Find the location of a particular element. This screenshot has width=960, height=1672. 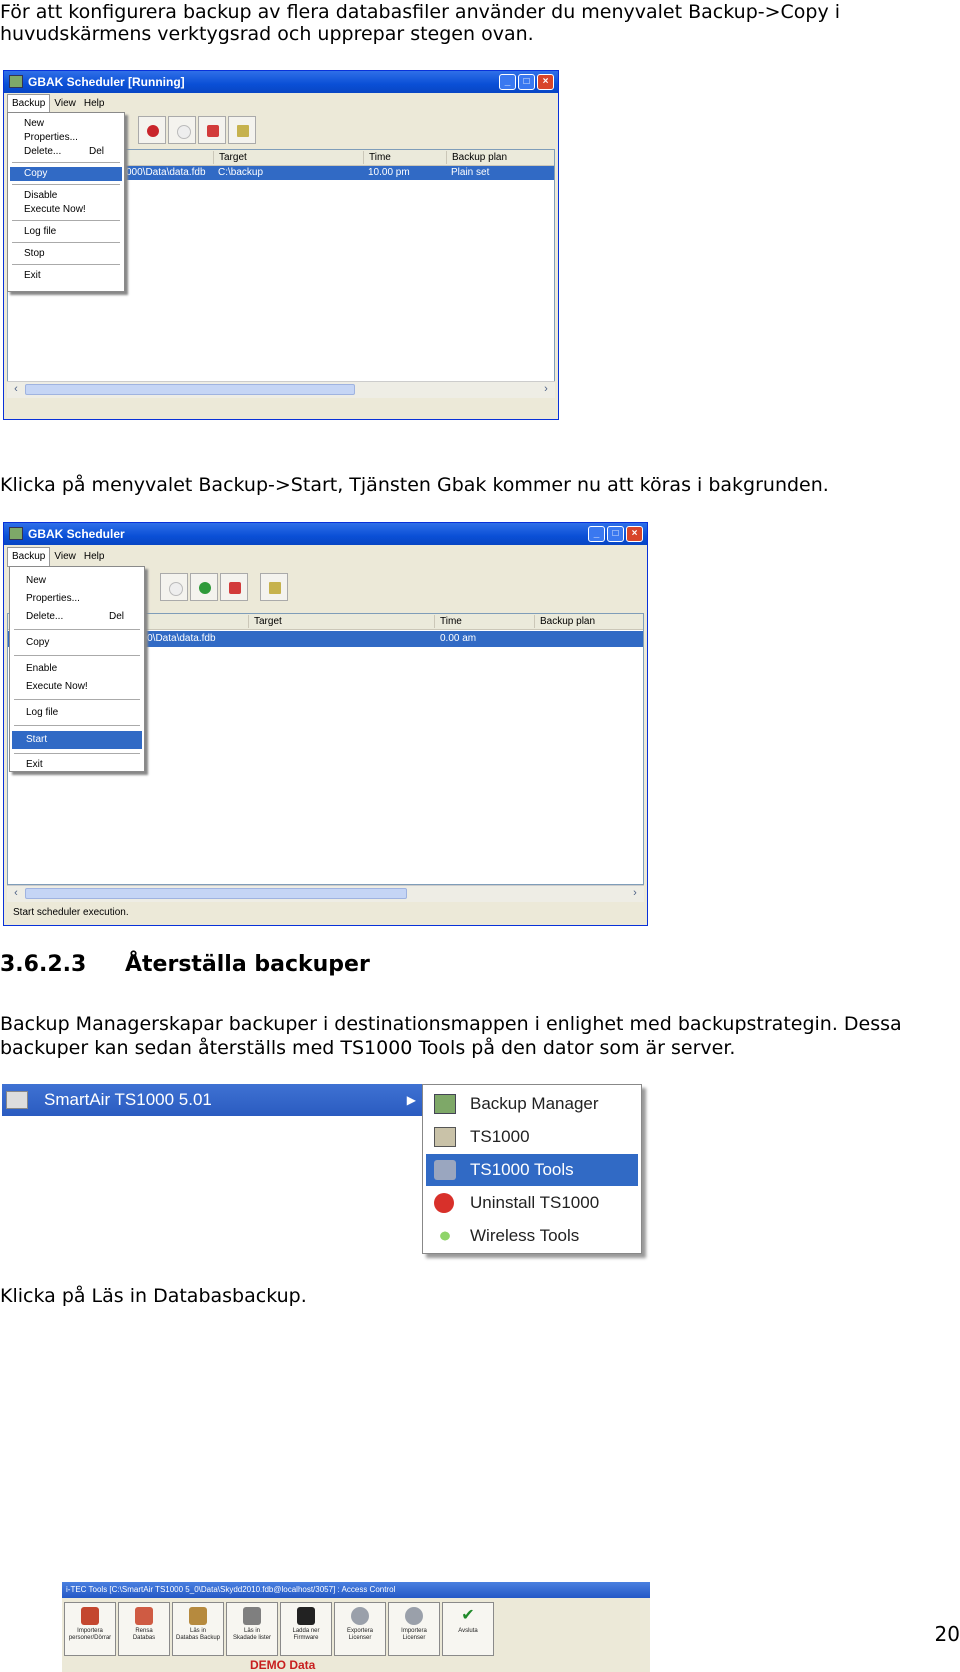

demo-data-label: DEMO Data is located at coordinates (283, 1665).